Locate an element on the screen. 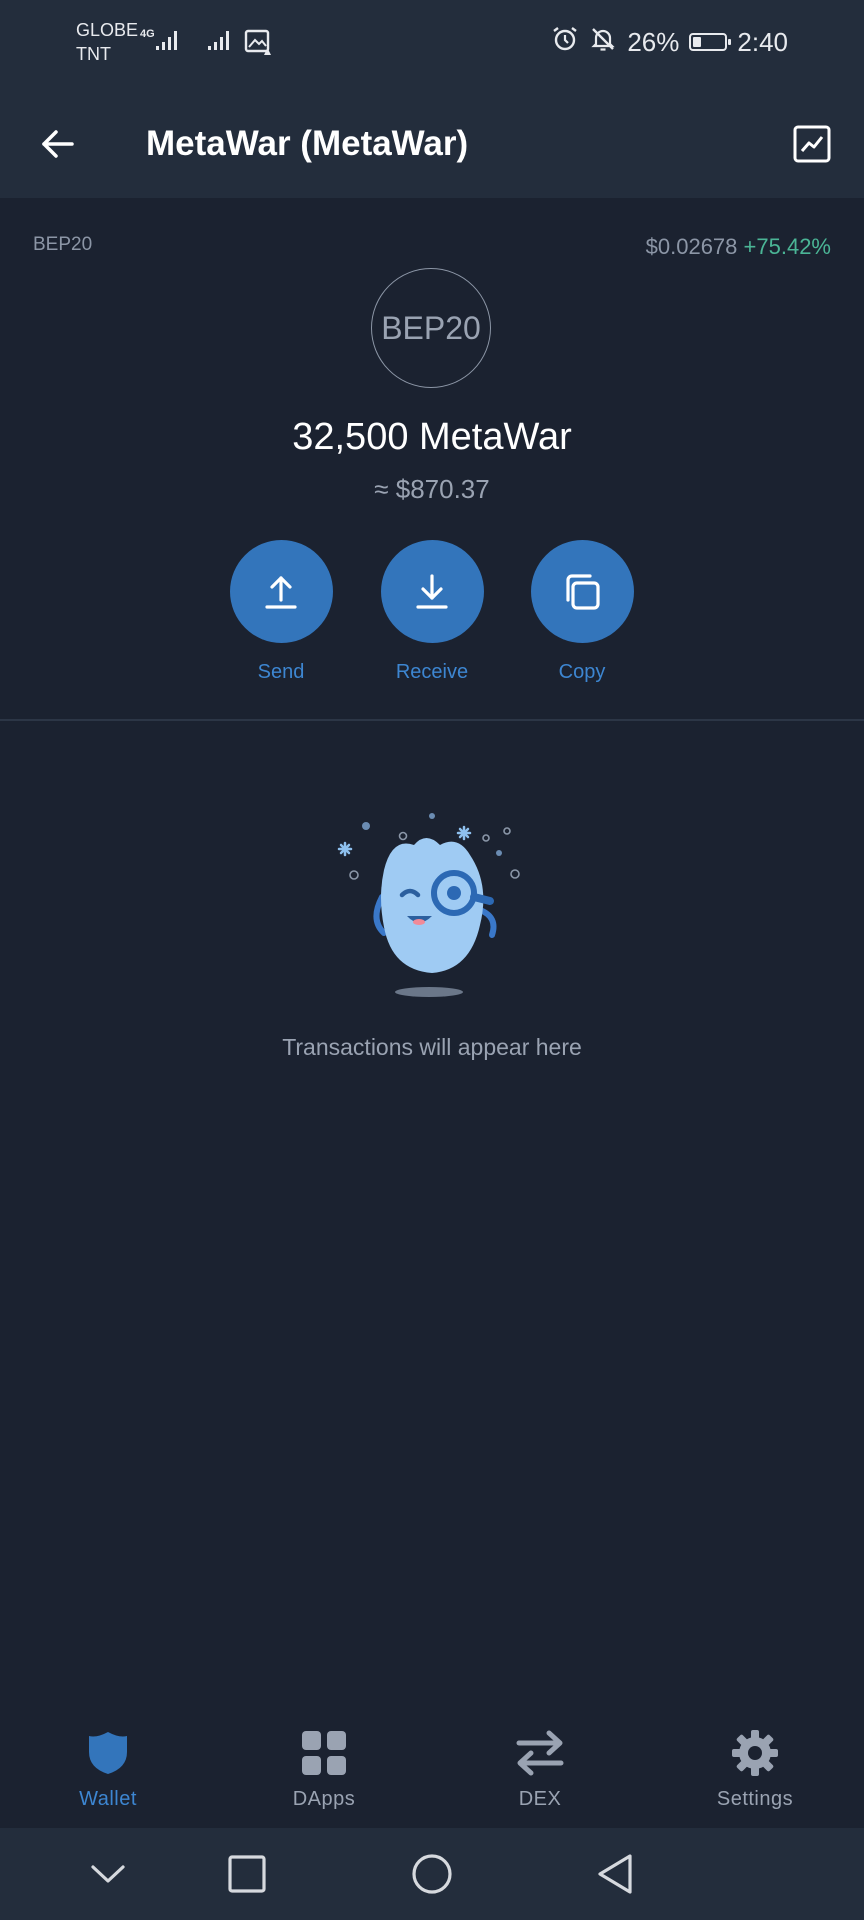  photo-alert-icon is located at coordinates (258, 44).